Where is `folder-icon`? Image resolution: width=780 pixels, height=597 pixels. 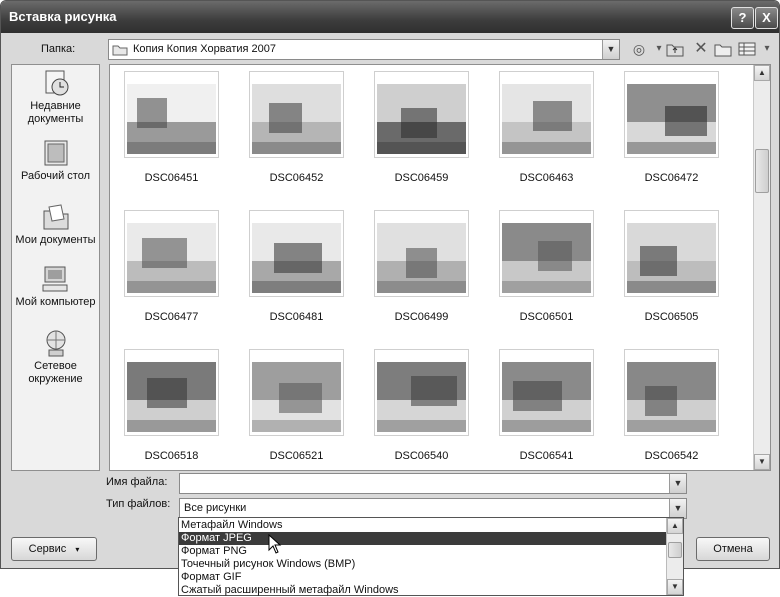
folder-icon is located at coordinates (120, 50).